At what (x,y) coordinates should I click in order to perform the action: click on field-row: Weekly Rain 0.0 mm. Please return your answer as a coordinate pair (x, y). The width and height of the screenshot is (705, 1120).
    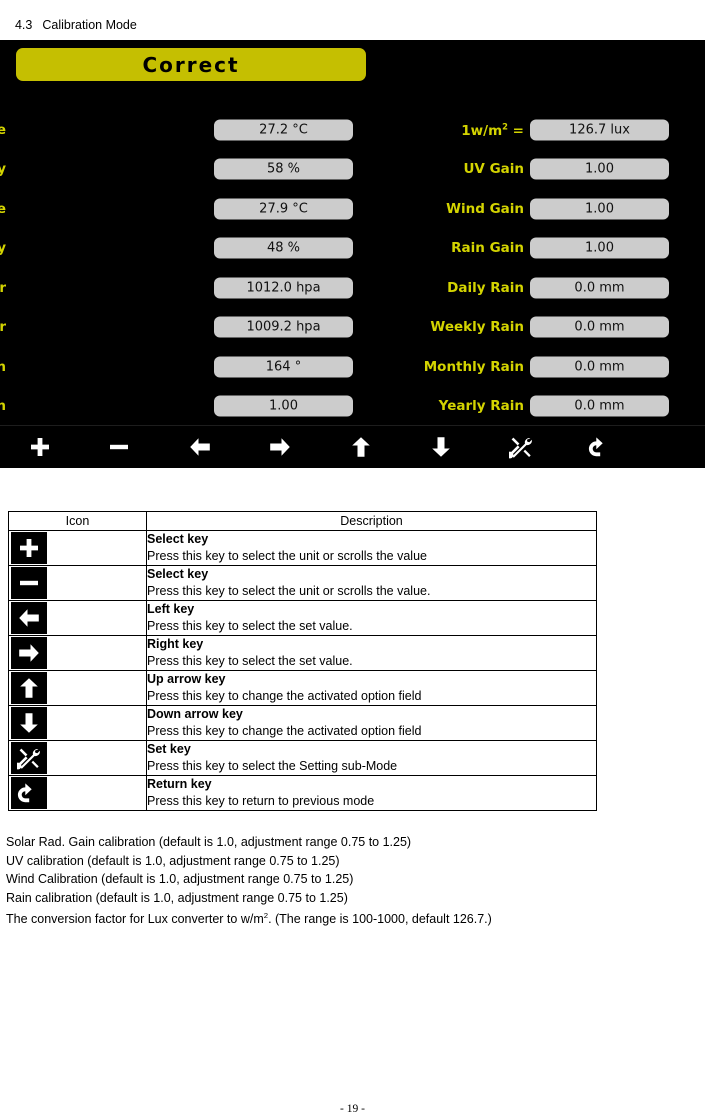
    Looking at the image, I should click on (557, 328).